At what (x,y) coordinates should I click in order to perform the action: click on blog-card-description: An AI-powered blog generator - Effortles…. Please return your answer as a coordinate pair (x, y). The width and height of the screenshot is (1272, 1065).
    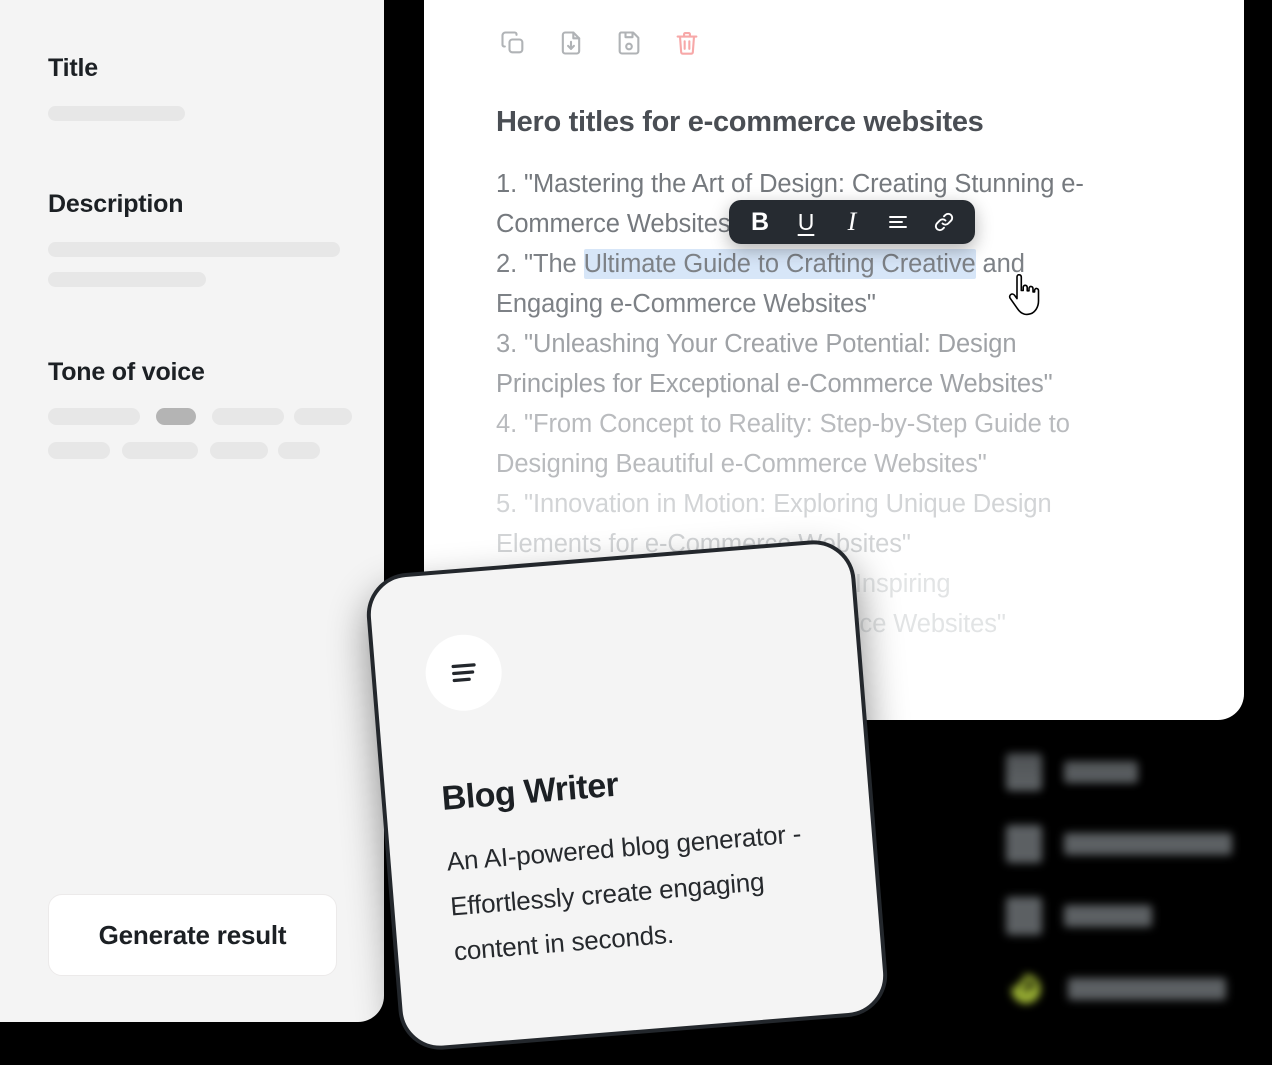
    Looking at the image, I should click on (624, 892).